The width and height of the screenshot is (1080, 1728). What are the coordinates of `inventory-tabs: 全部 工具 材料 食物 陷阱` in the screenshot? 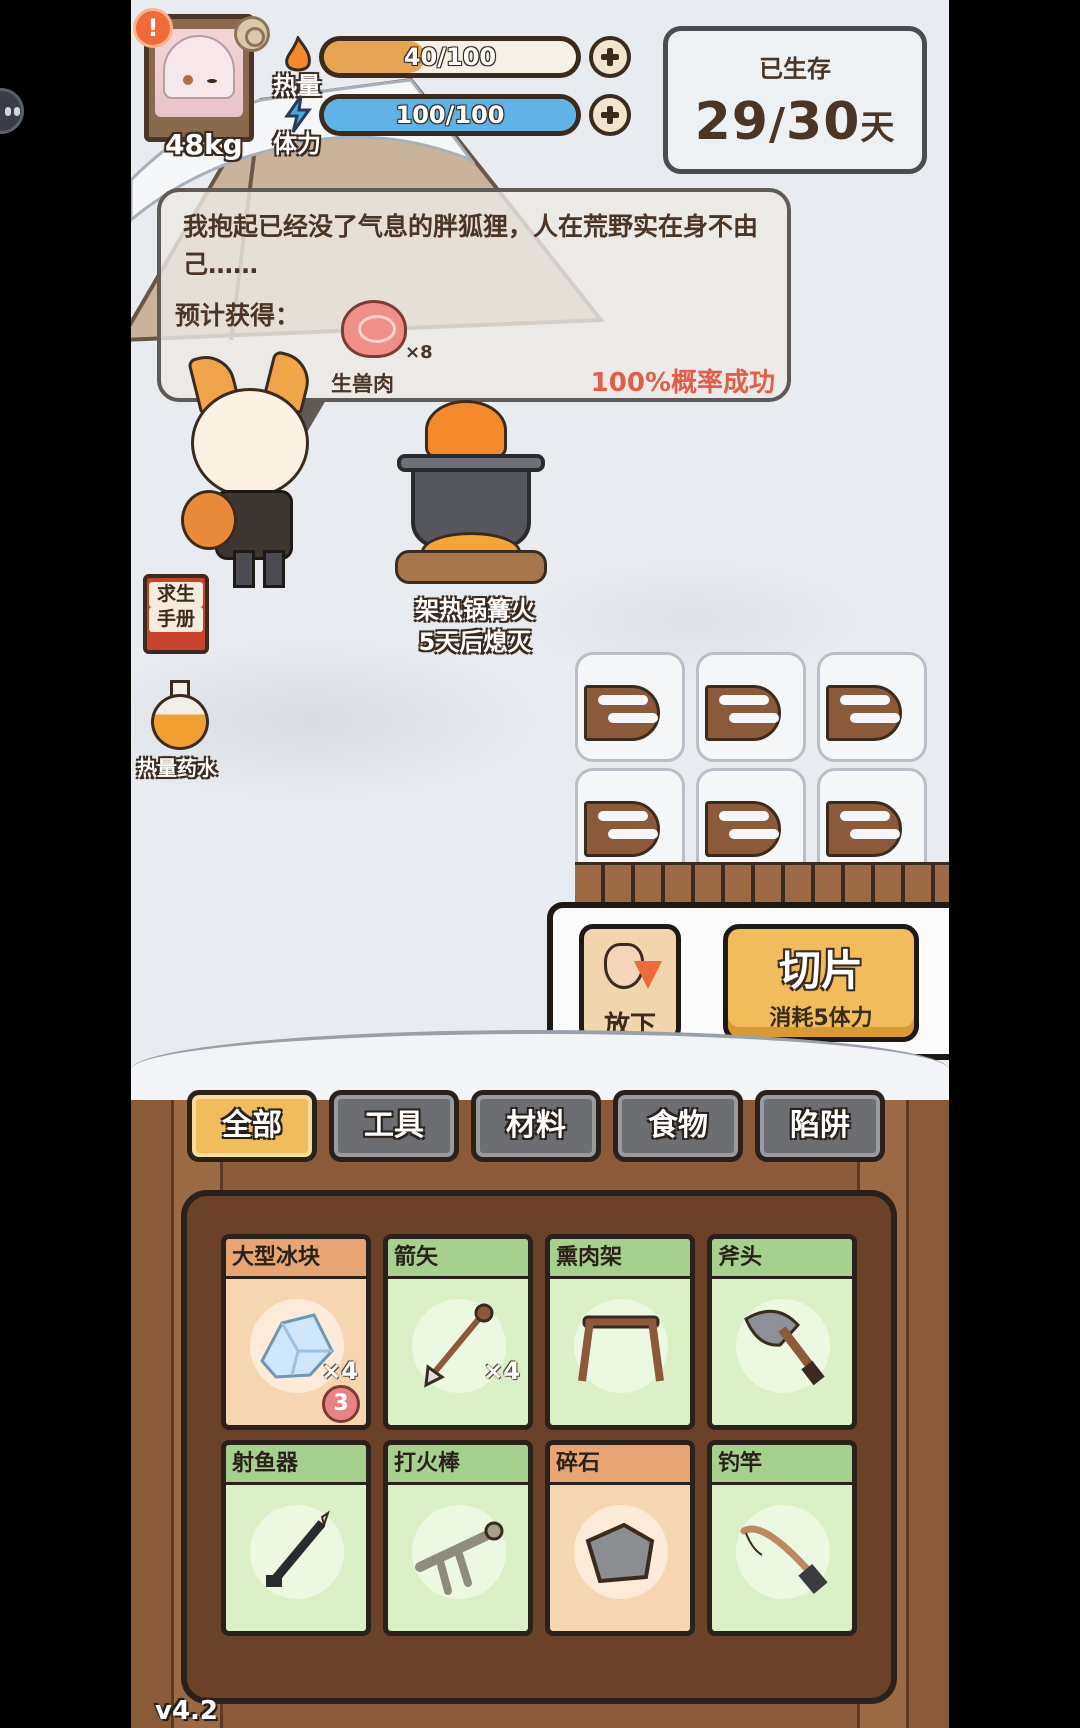 It's located at (540, 1126).